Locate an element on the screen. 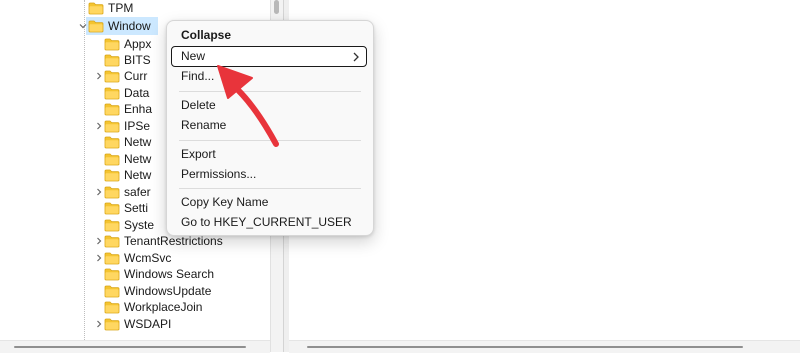  menu-item-label: Collapse is located at coordinates (206, 35).